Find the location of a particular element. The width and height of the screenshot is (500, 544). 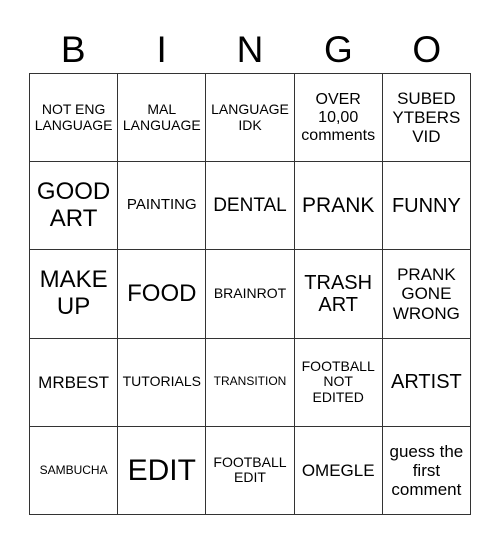

cell-label: guess the first comment is located at coordinates (426, 470).